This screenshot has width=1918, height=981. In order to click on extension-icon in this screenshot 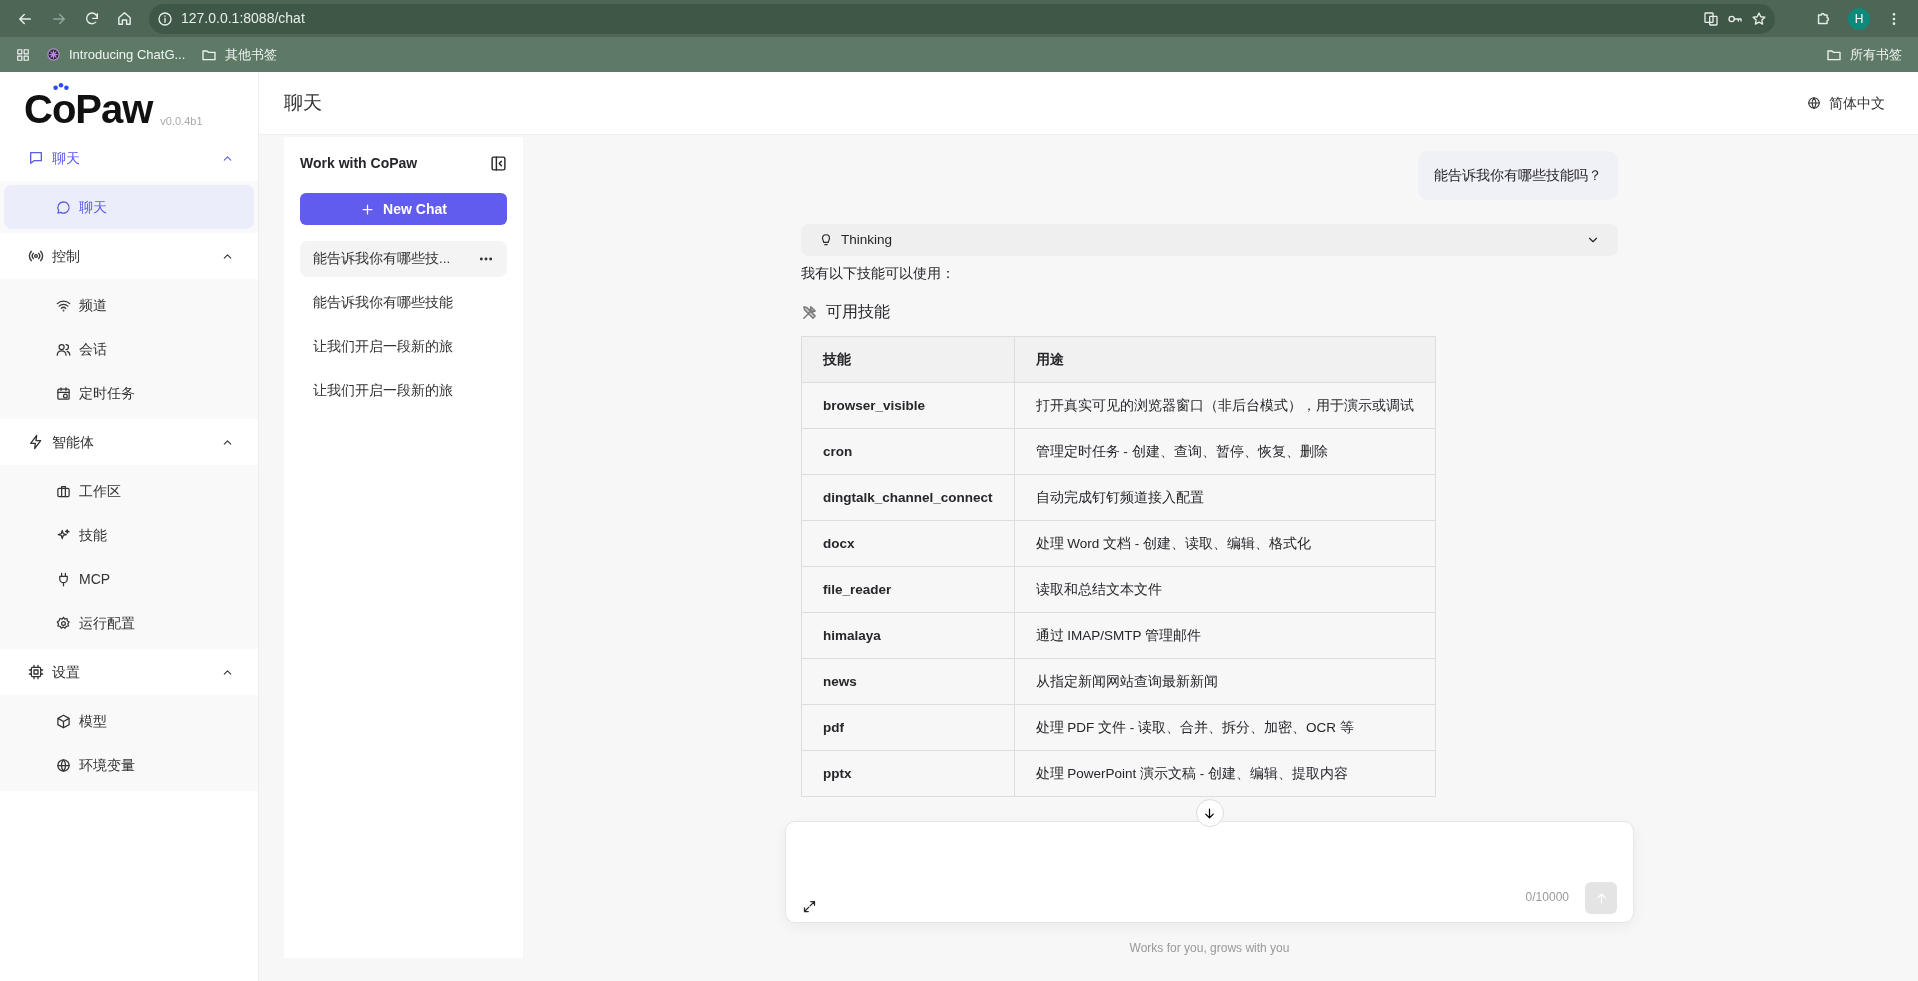, I will do `click(1823, 18)`.